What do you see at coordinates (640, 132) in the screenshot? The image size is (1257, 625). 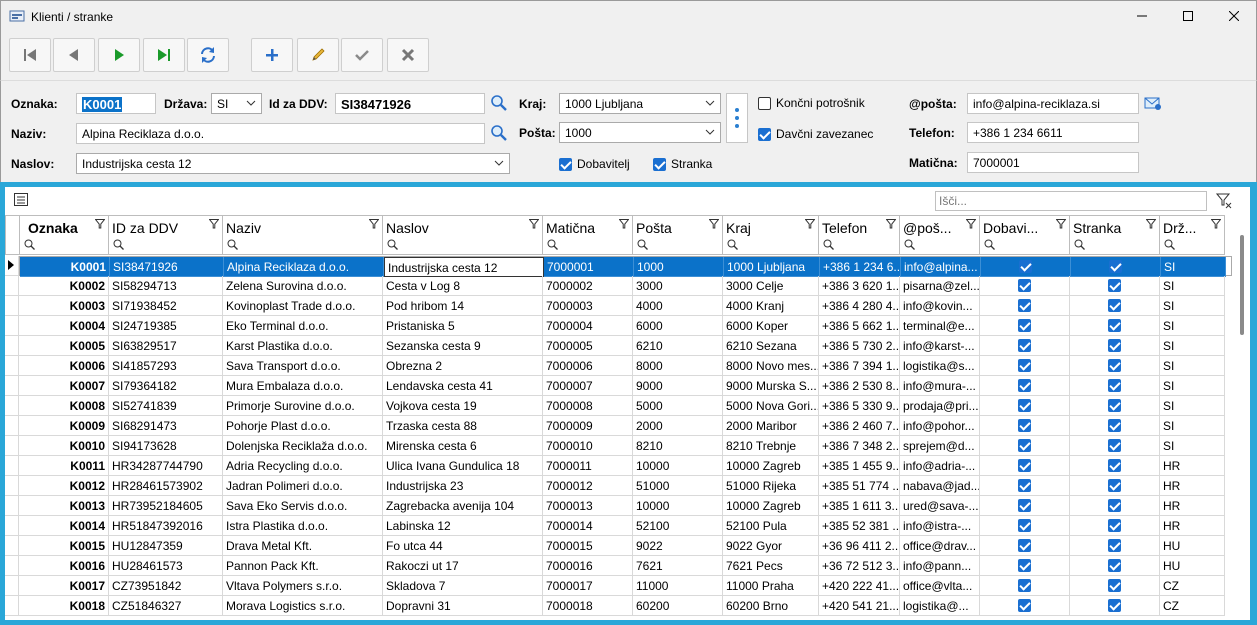 I see `posta-select: 1000` at bounding box center [640, 132].